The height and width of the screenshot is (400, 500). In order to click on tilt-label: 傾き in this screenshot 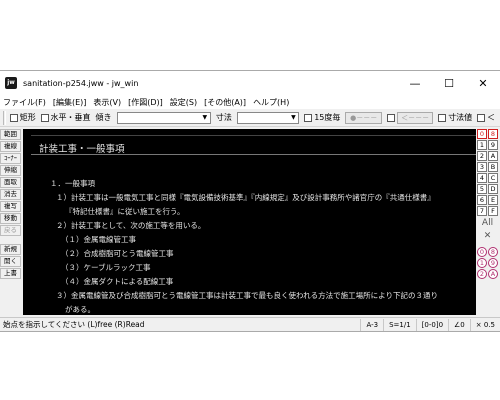, I will do `click(103, 117)`.